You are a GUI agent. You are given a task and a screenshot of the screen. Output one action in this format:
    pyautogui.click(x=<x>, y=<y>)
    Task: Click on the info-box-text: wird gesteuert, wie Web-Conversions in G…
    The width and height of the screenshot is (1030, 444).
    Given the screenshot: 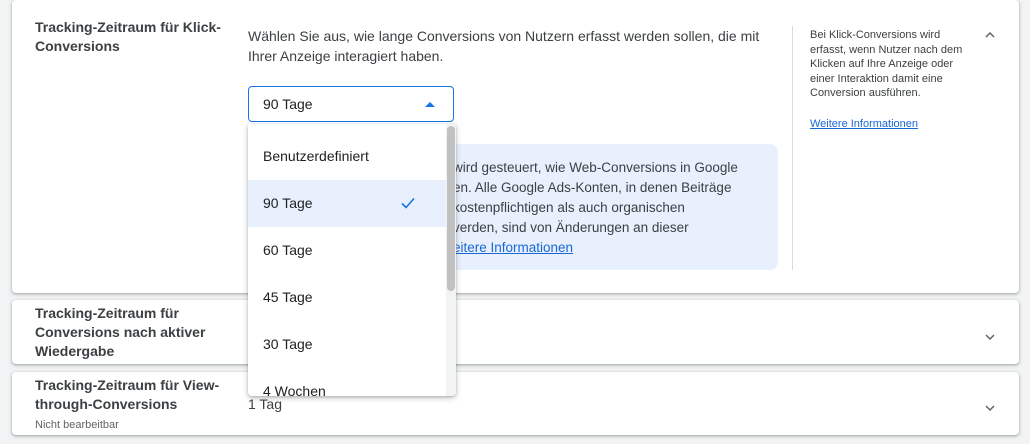 What is the action you would take?
    pyautogui.click(x=608, y=208)
    